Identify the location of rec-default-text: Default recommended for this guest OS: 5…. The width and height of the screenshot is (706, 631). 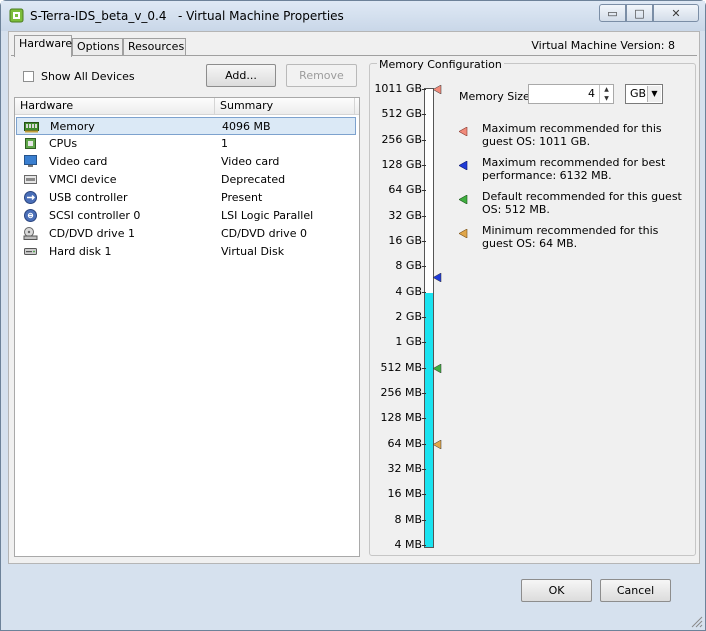
(582, 203).